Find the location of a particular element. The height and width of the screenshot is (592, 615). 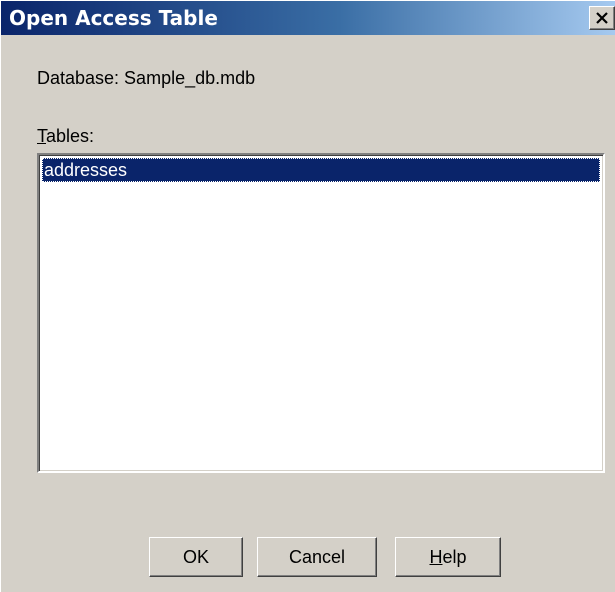

database-label: Database: Sample_db.mdb is located at coordinates (146, 78).